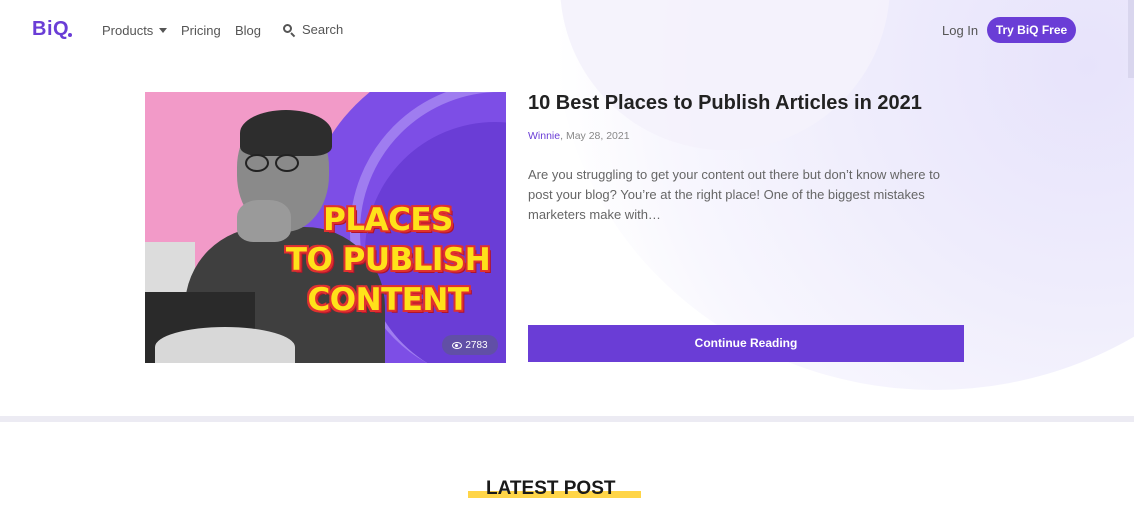 This screenshot has height=532, width=1134. Describe the element at coordinates (287, 163) in the screenshot. I see `image-glasses-right` at that location.